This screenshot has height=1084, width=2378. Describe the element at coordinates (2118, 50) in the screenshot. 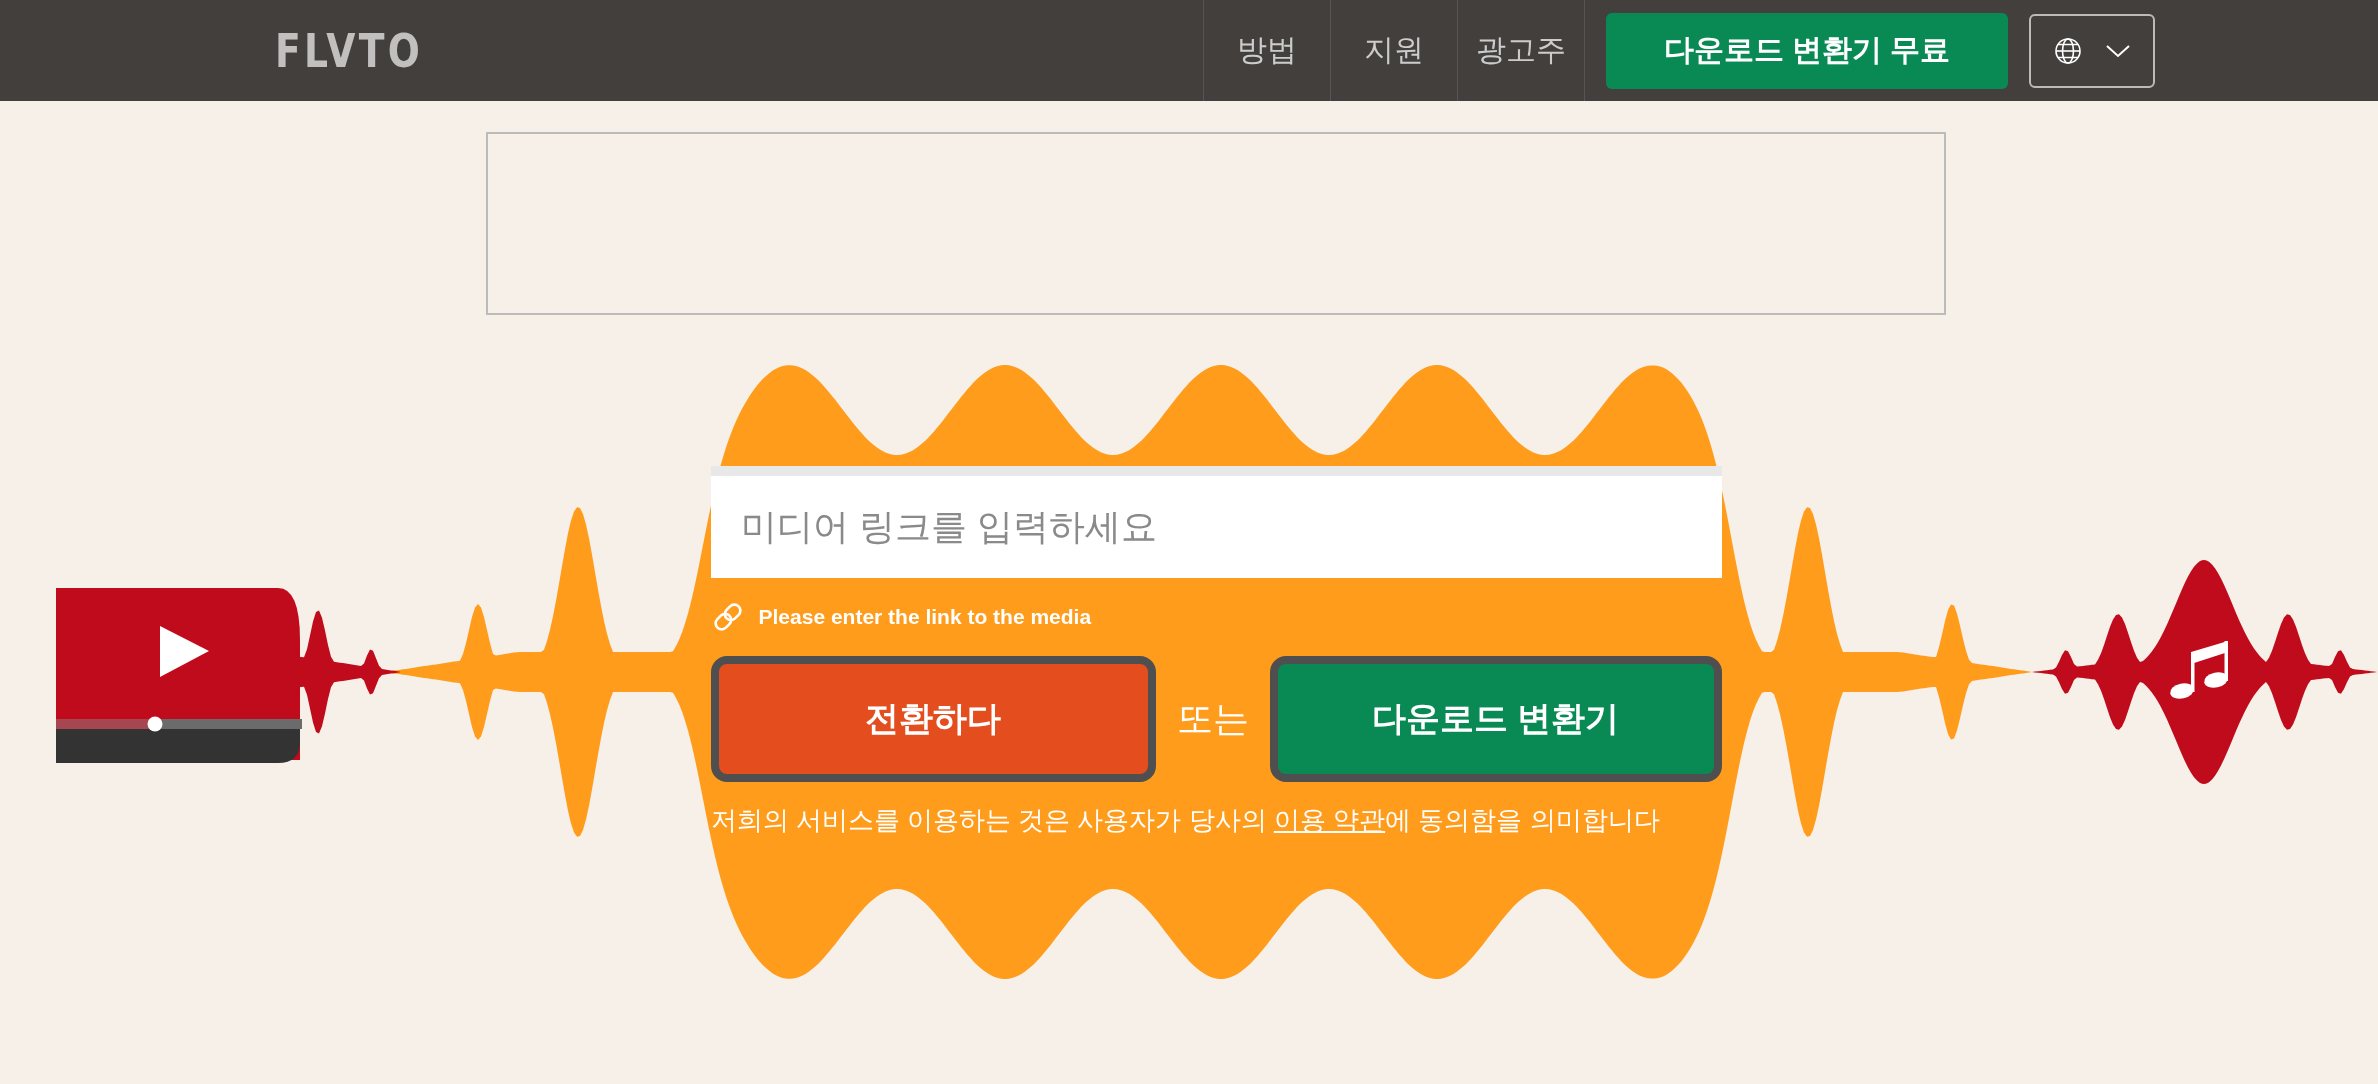

I see `caret-icon` at that location.